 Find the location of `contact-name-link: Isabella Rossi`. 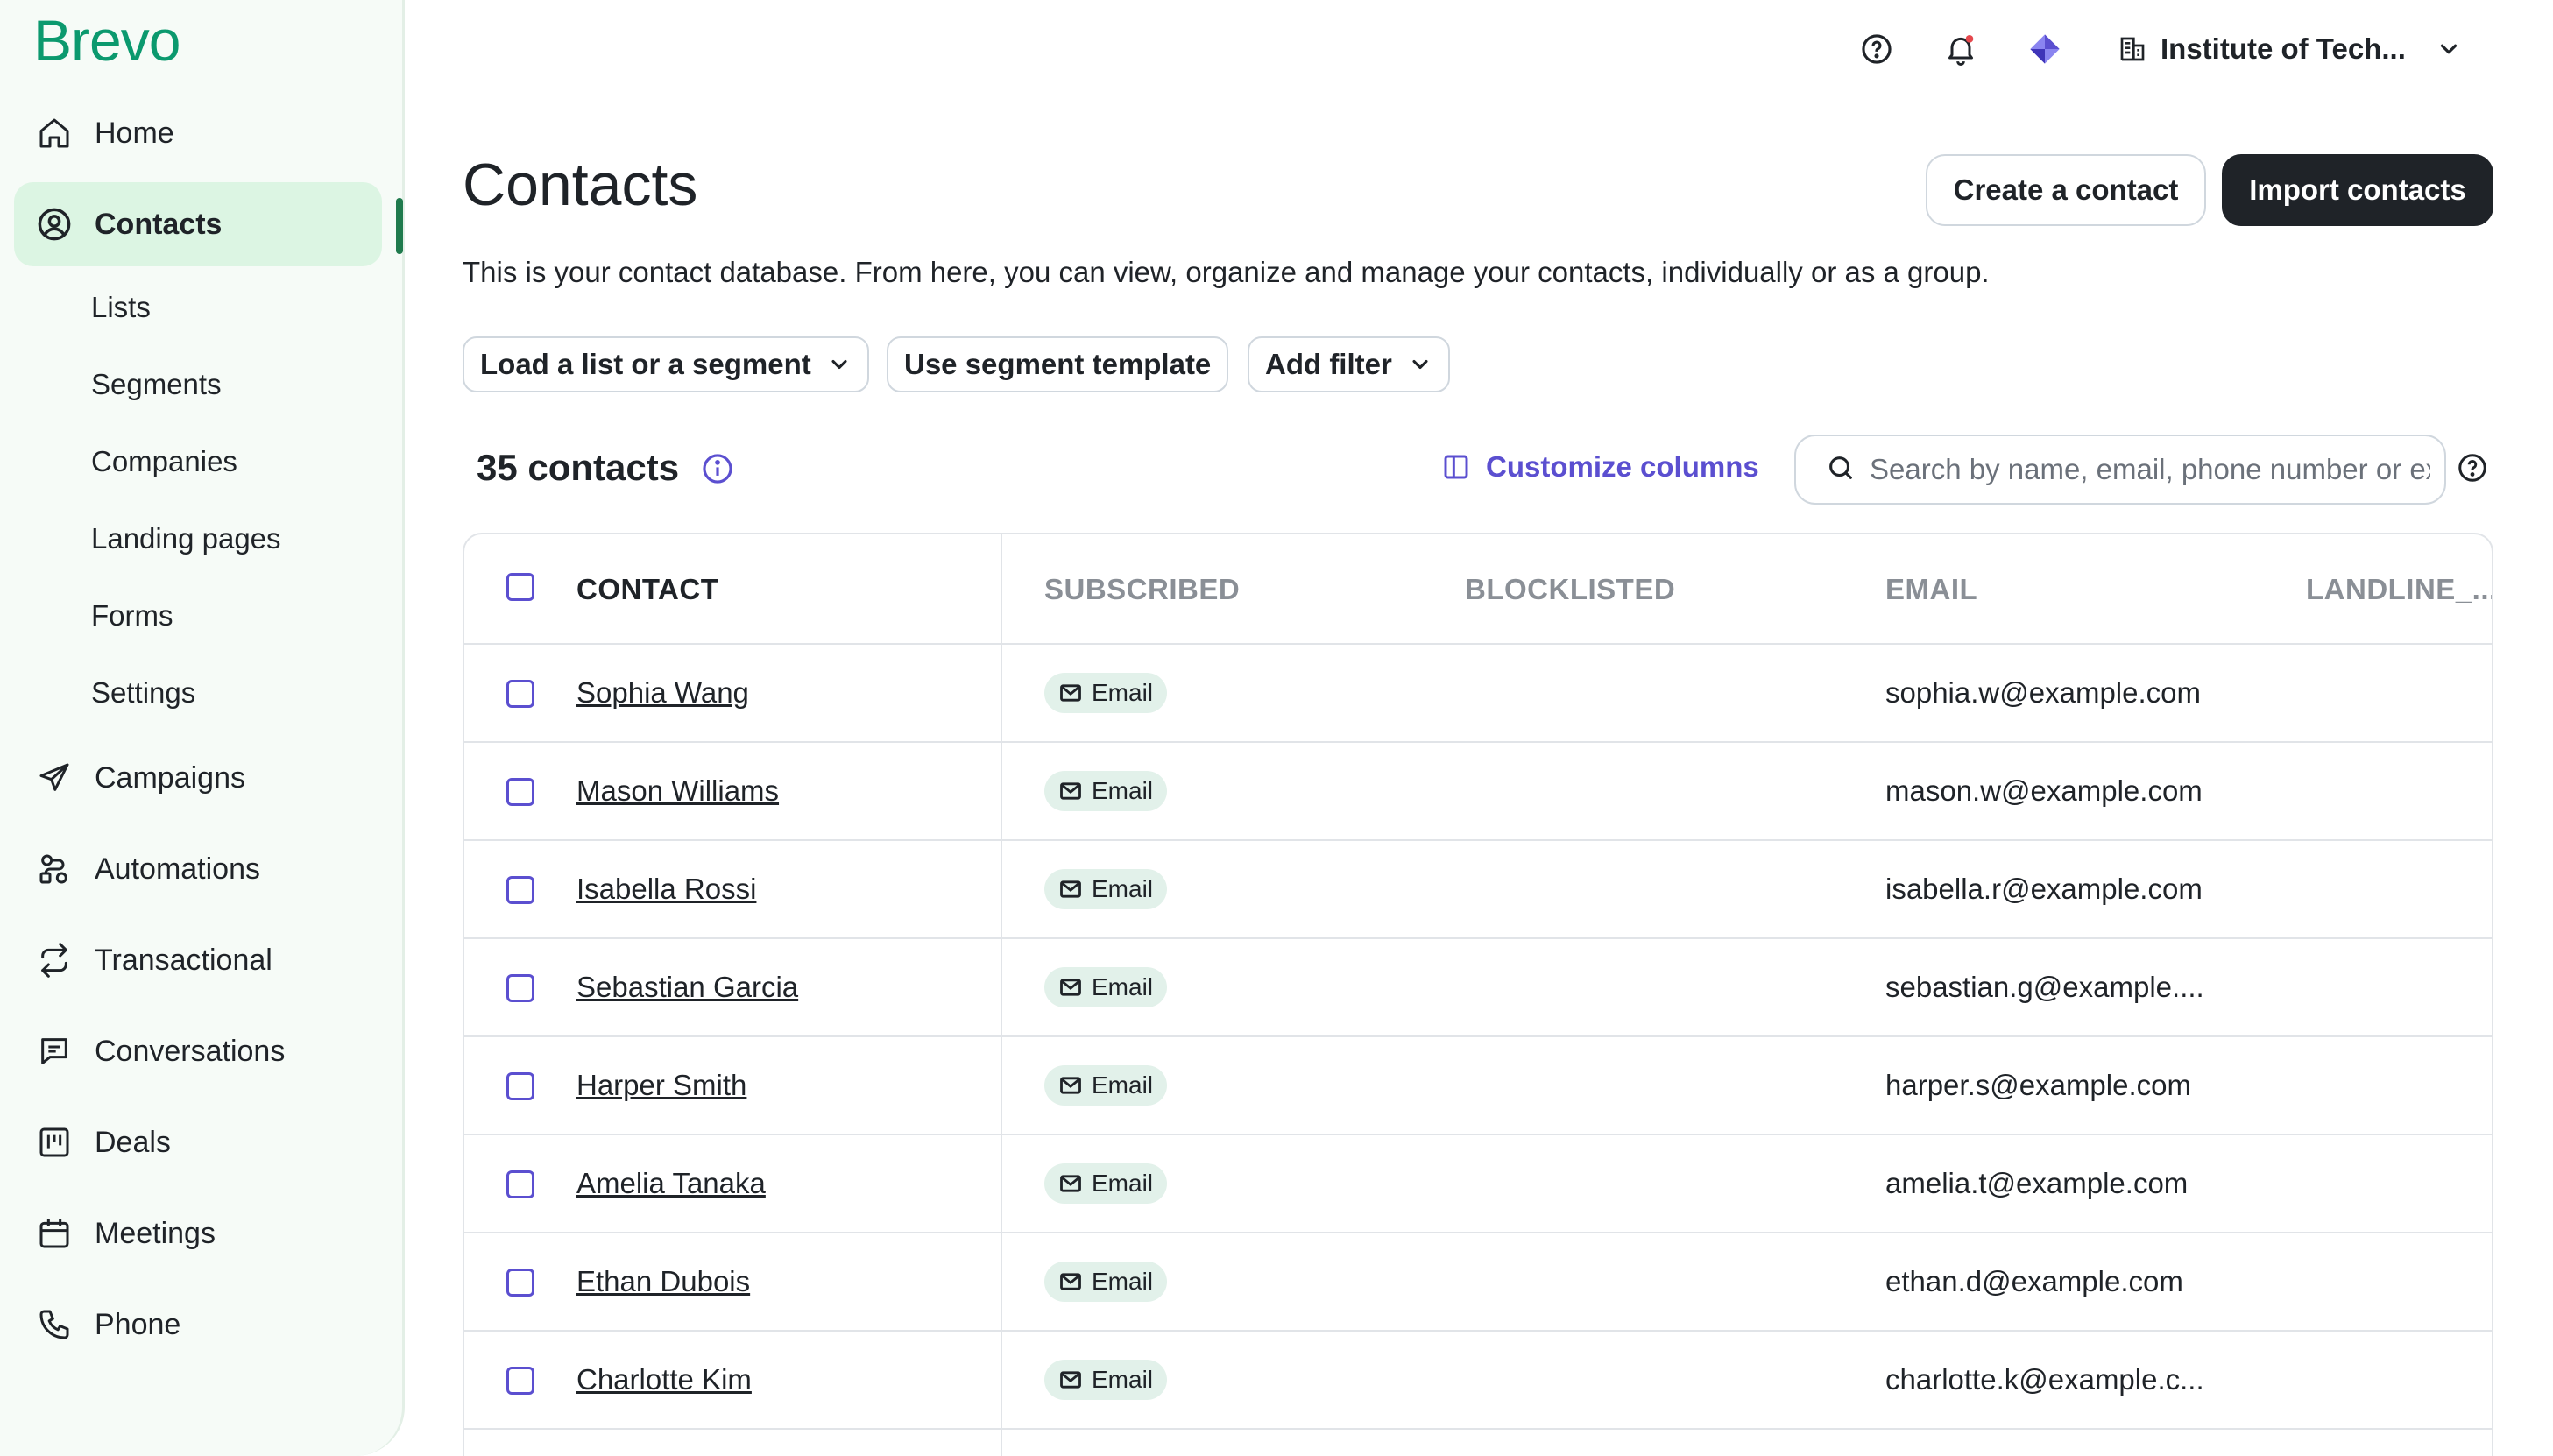

contact-name-link: Isabella Rossi is located at coordinates (666, 889).